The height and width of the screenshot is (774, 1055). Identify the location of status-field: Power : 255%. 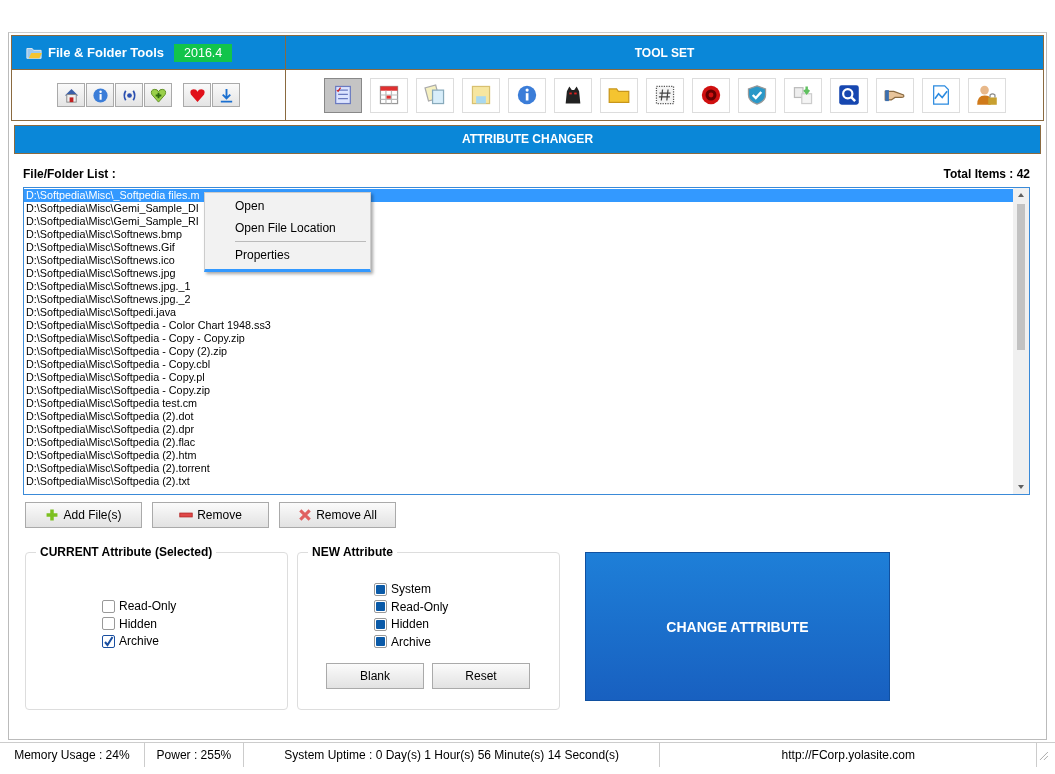
(194, 755).